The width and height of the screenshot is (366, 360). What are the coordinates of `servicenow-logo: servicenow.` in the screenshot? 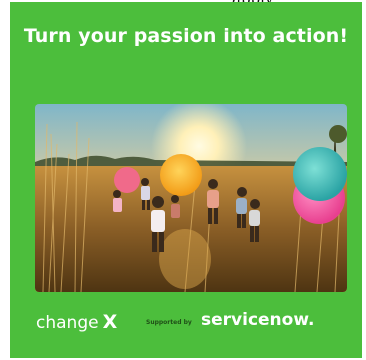 It's located at (257, 320).